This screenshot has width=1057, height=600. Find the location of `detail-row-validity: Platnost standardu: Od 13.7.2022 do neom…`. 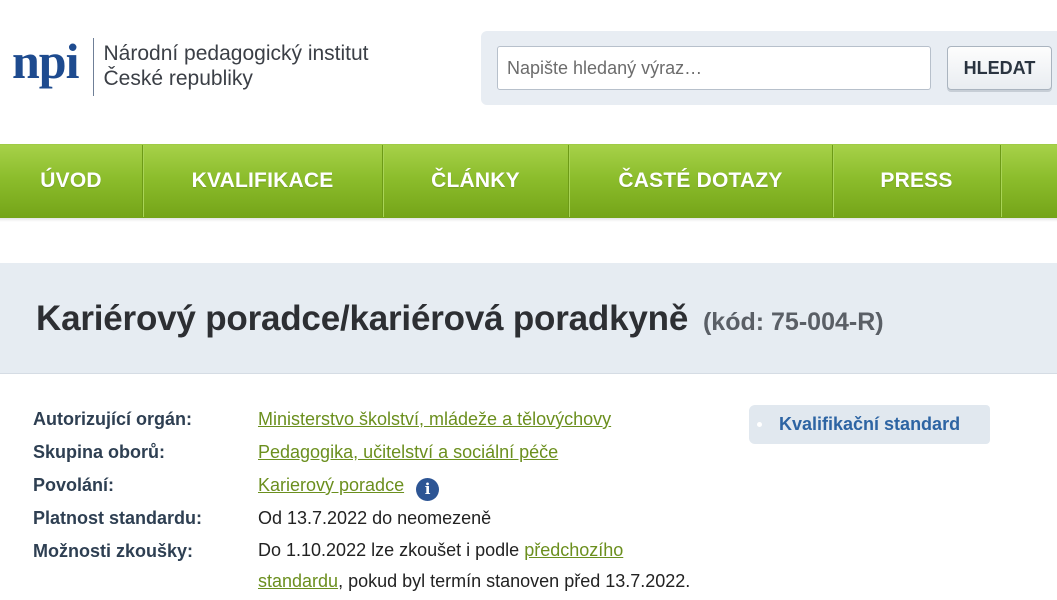

detail-row-validity: Platnost standardu: Od 13.7.2022 do neom… is located at coordinates (383, 518).